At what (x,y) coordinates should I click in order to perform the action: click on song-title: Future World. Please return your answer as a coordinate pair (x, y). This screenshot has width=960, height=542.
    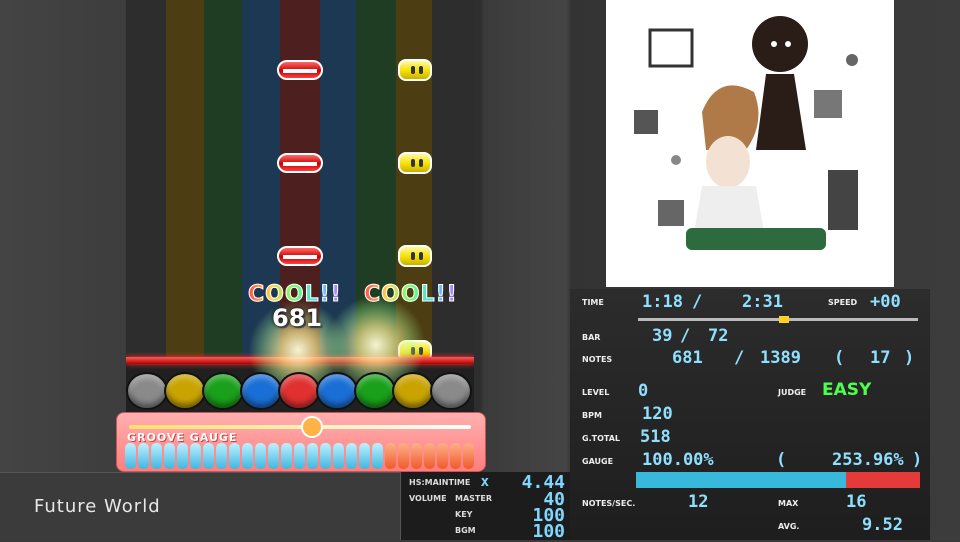
    Looking at the image, I should click on (97, 506).